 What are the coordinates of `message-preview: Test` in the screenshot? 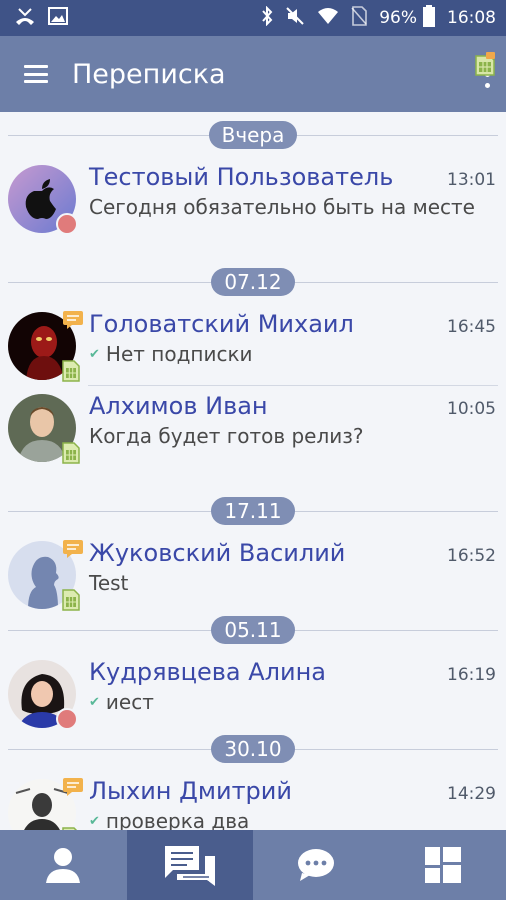 It's located at (109, 583).